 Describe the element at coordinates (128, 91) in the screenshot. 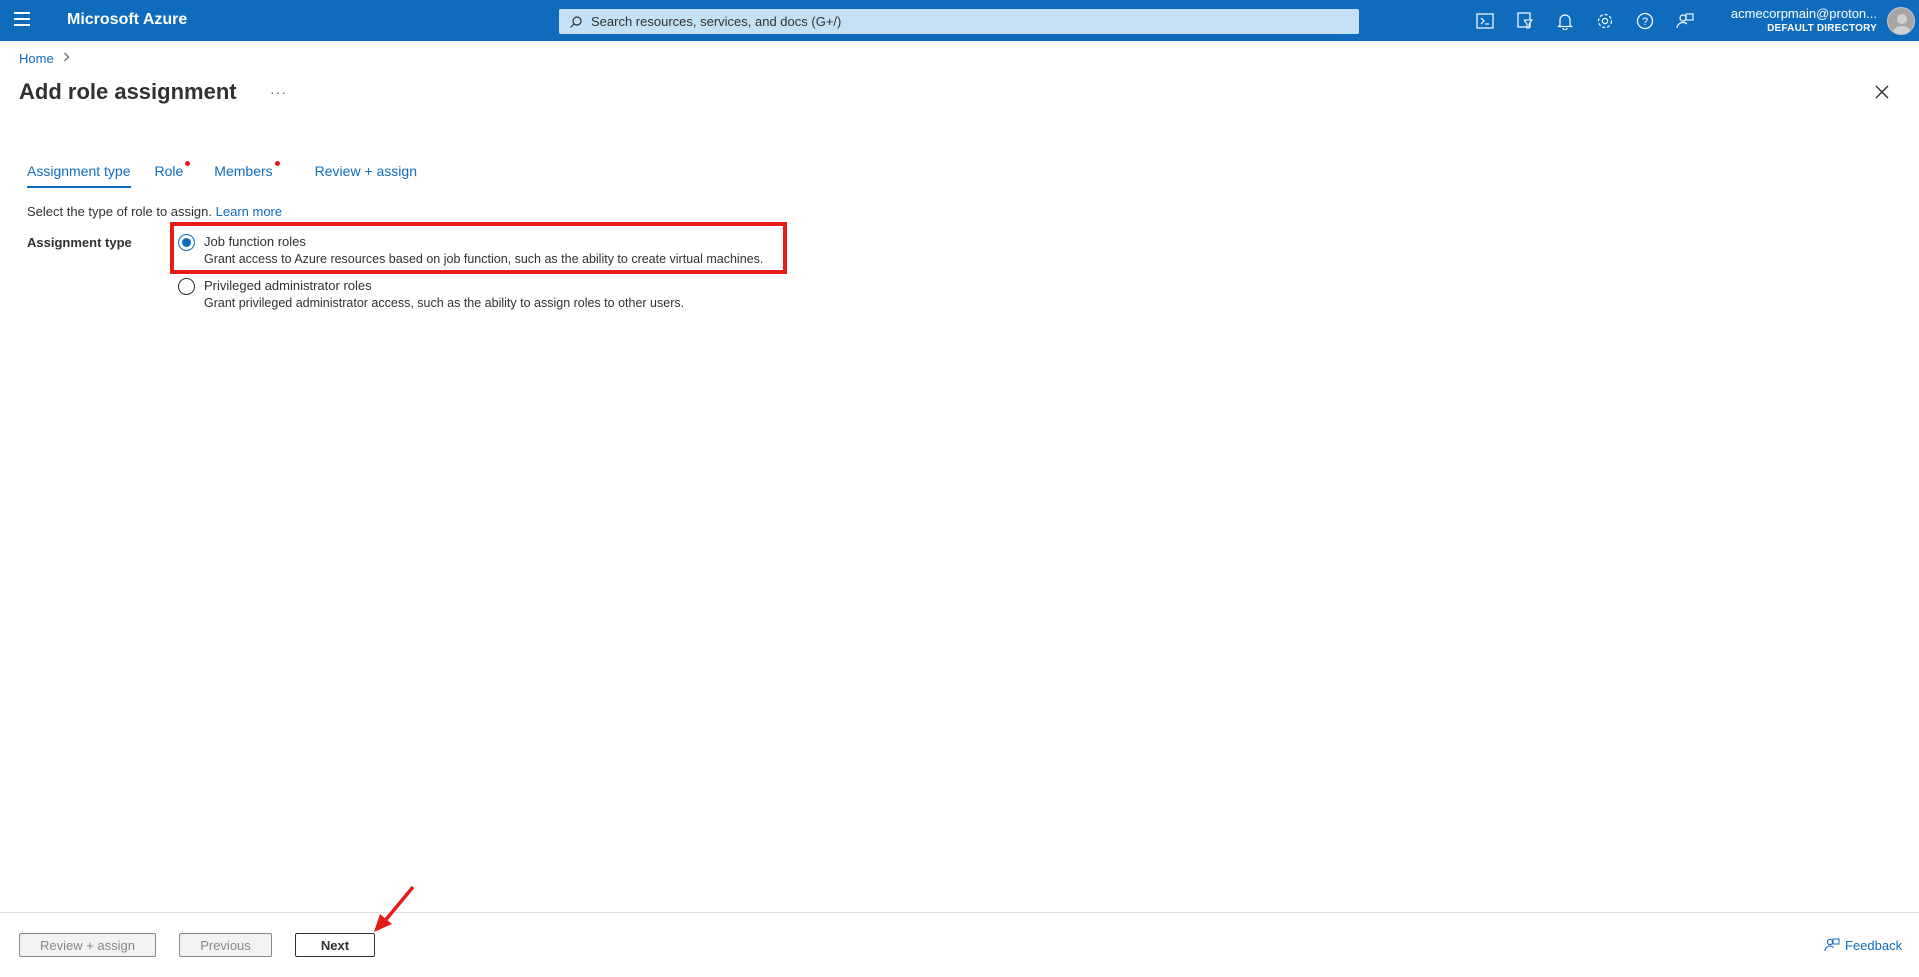

I see `page-title: Add role assignment` at that location.